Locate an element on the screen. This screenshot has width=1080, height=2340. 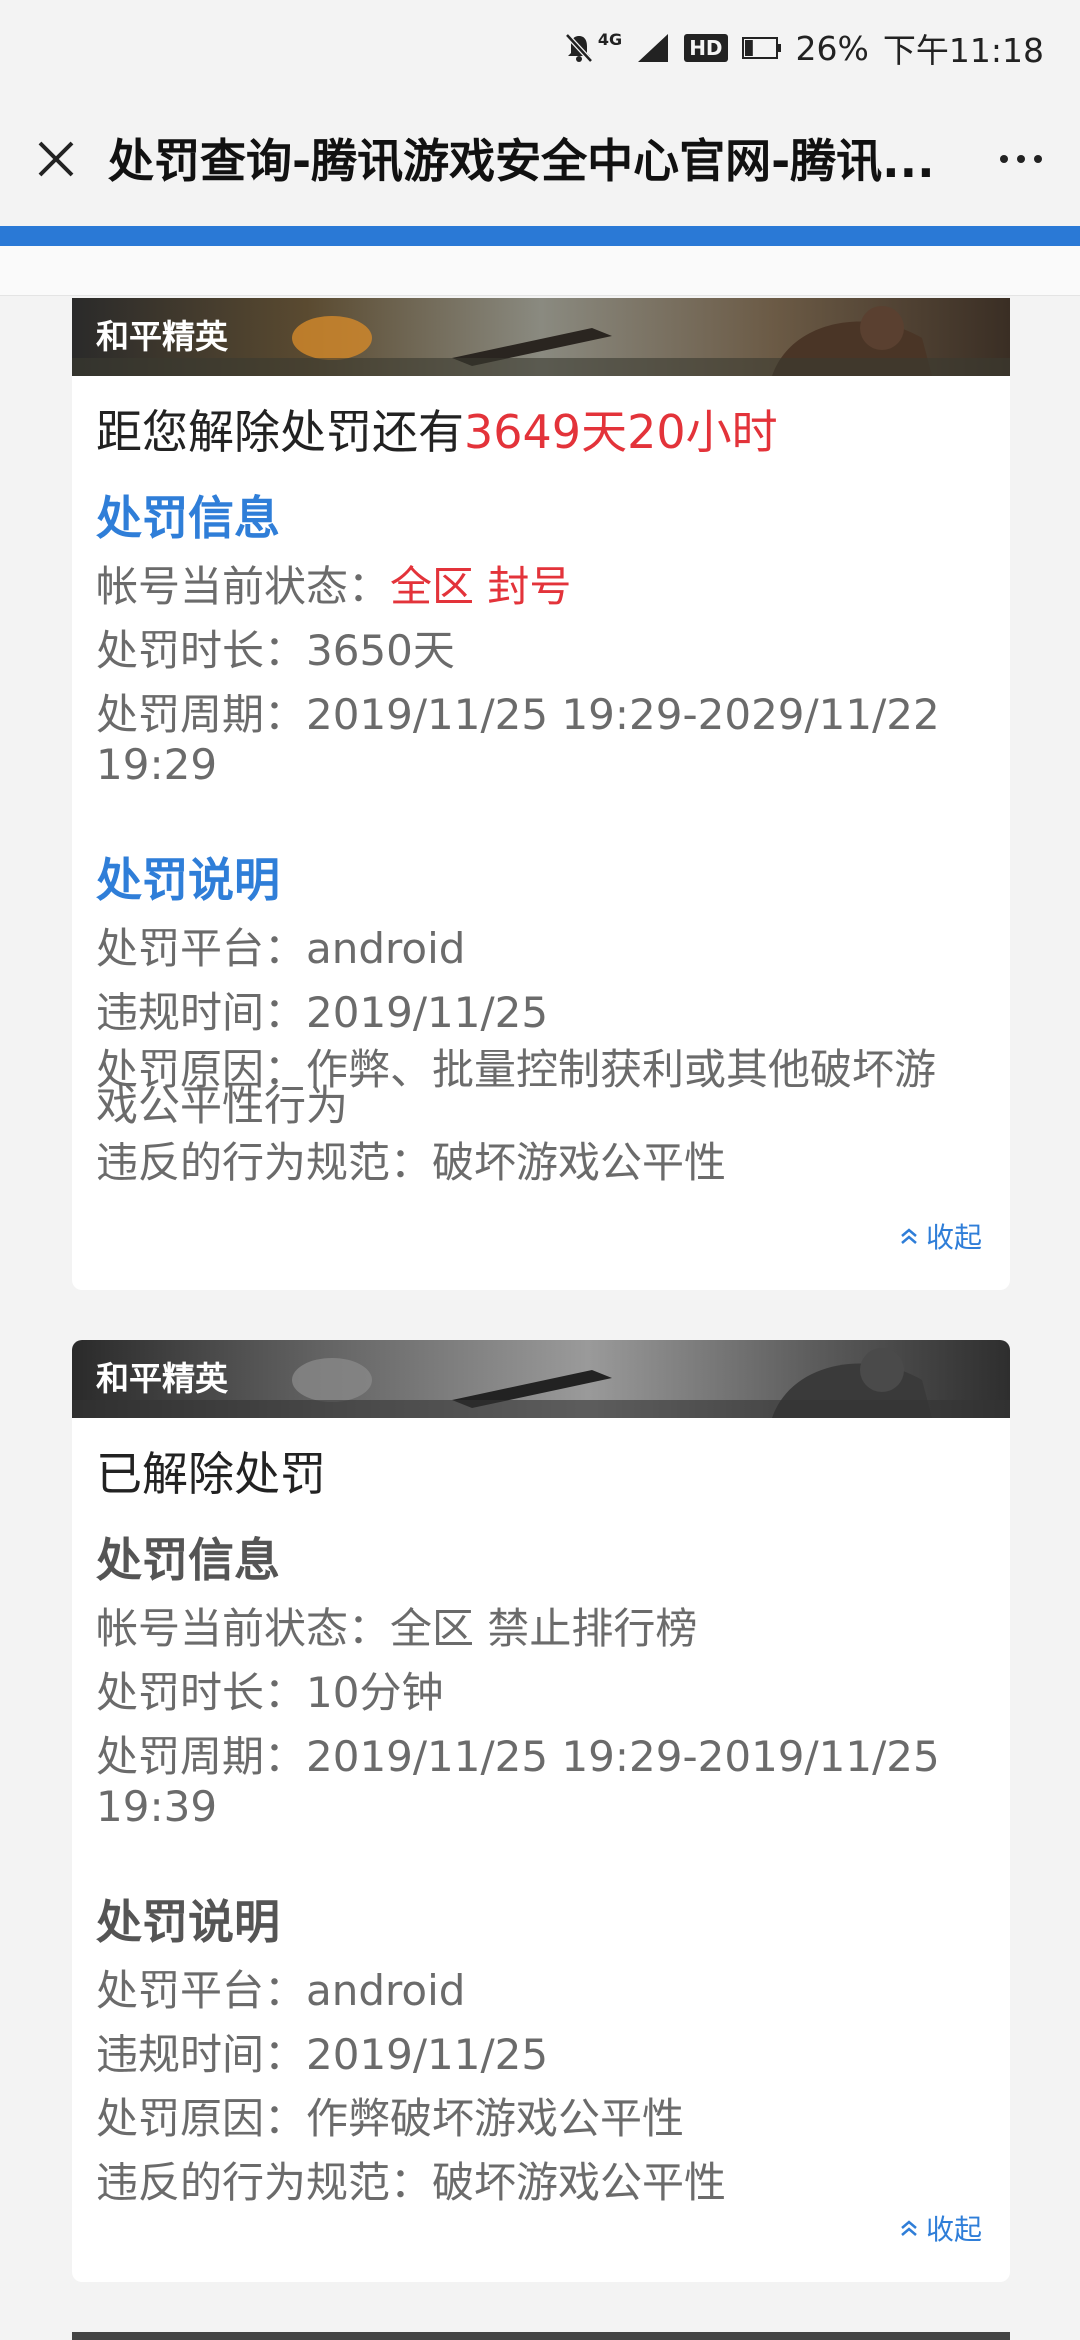
close-button is located at coordinates (56, 159).